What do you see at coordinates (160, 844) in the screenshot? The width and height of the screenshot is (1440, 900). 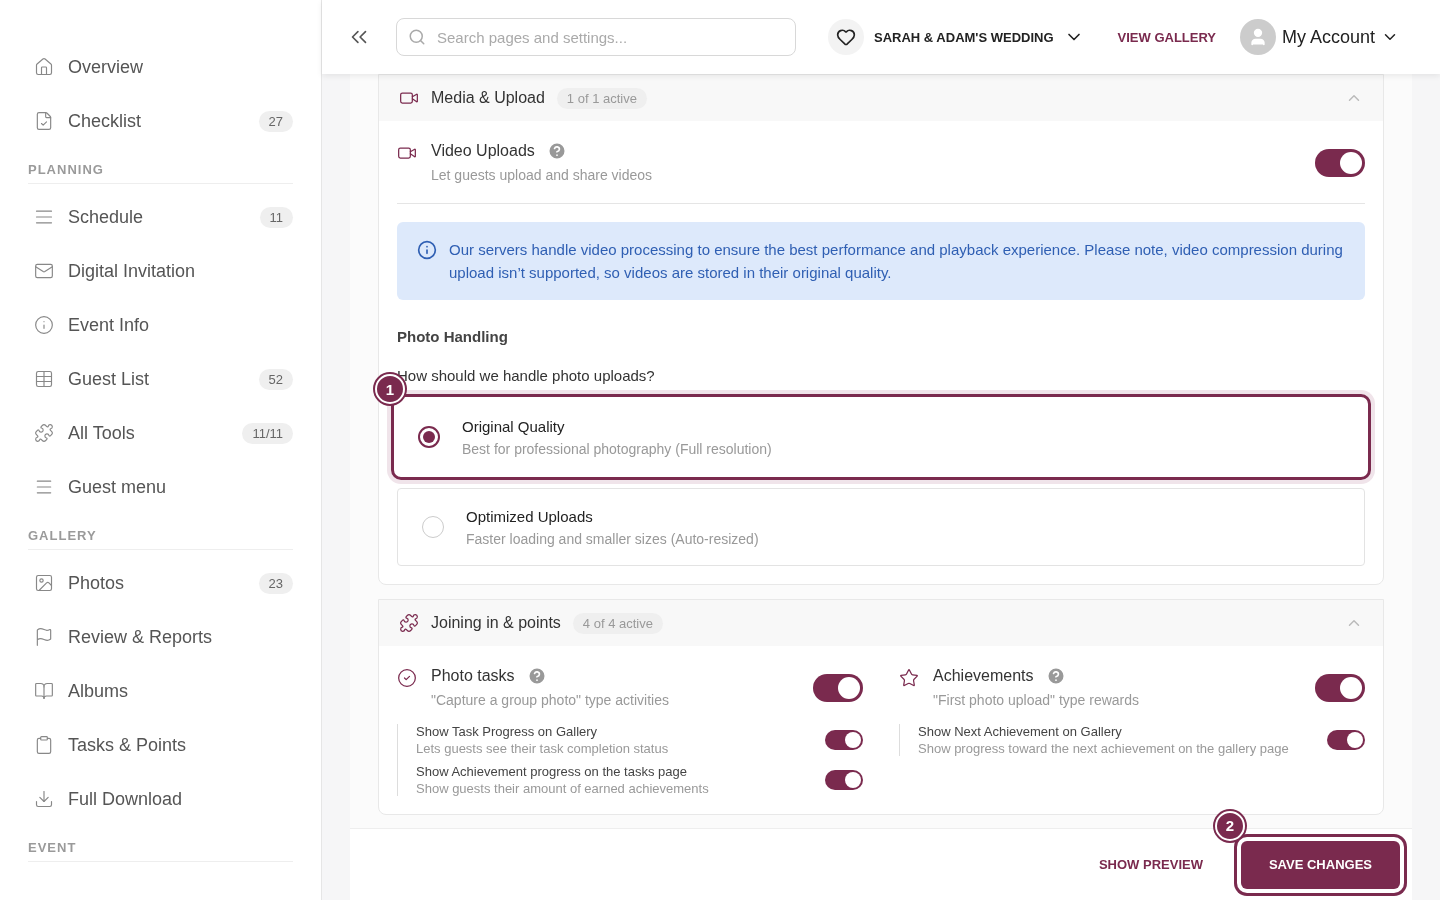 I see `section-heading: EVENT` at bounding box center [160, 844].